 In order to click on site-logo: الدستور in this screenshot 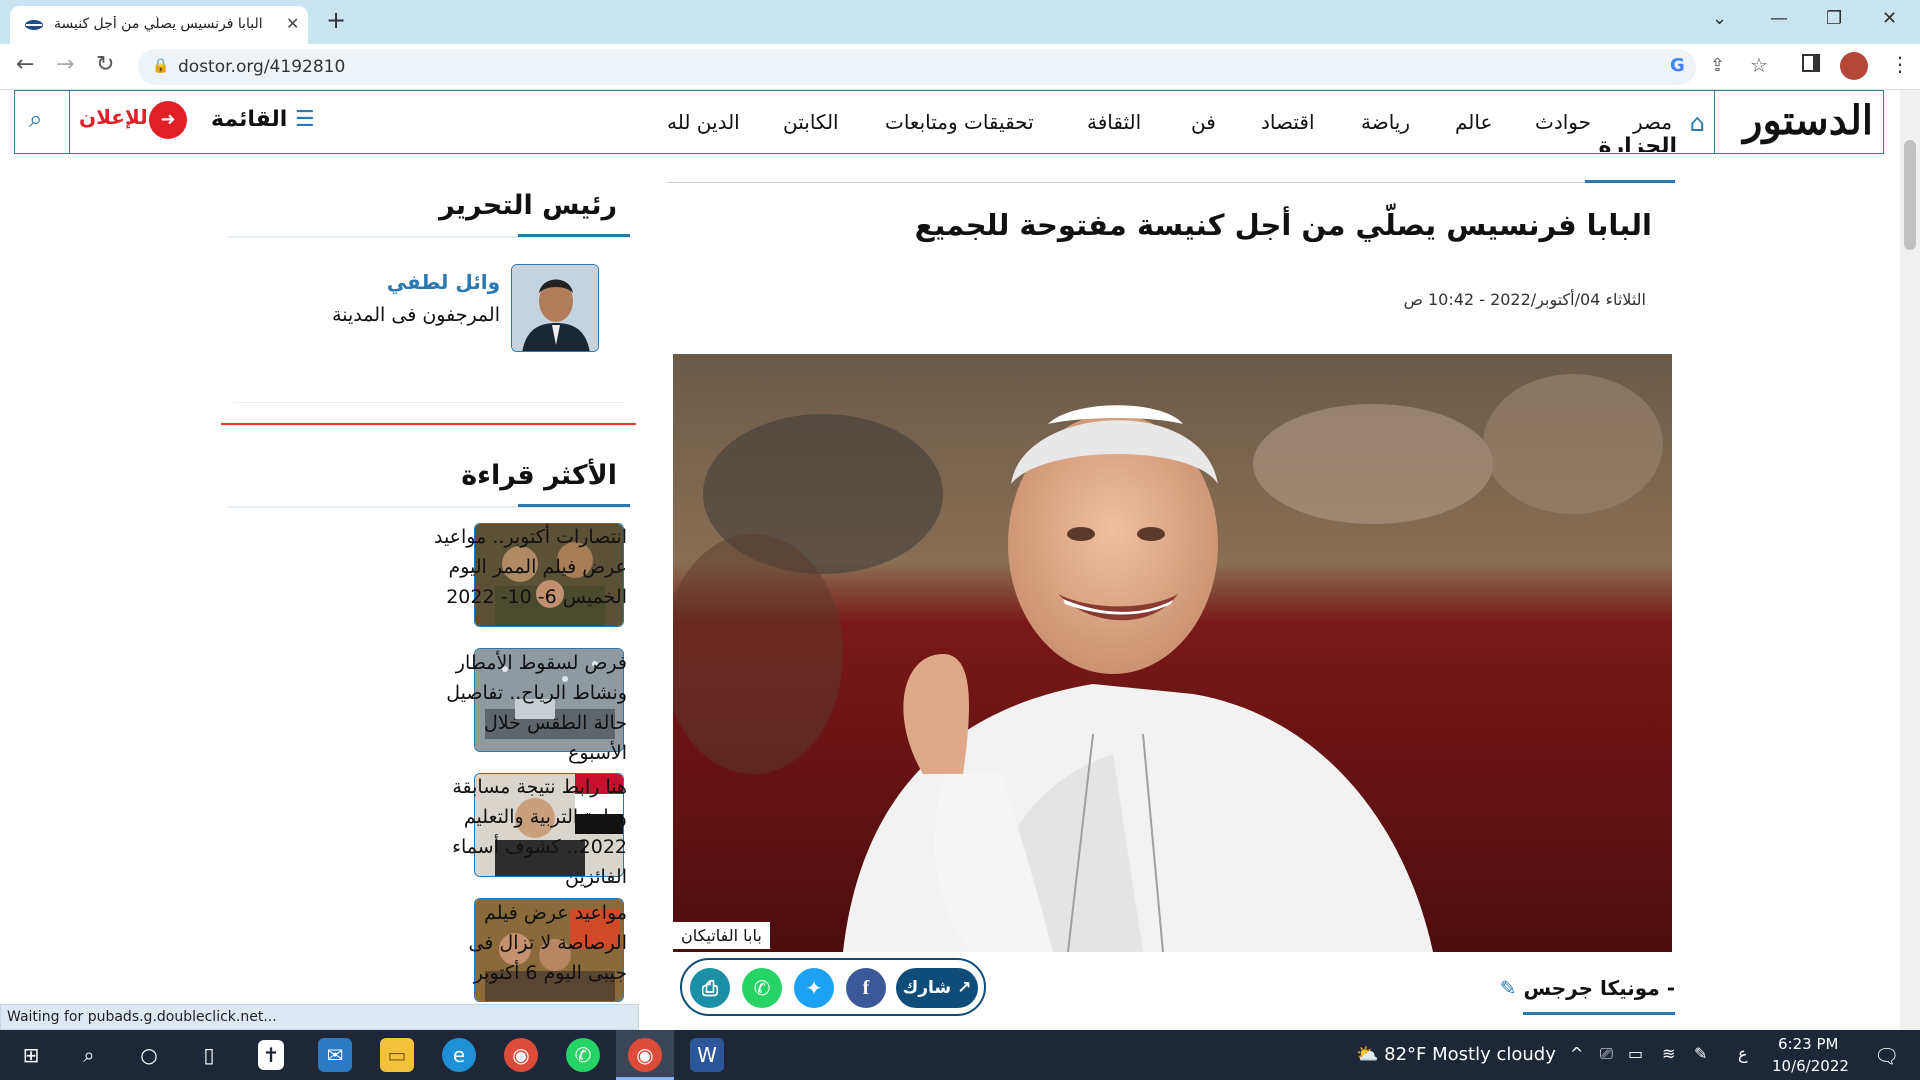, I will do `click(1808, 120)`.